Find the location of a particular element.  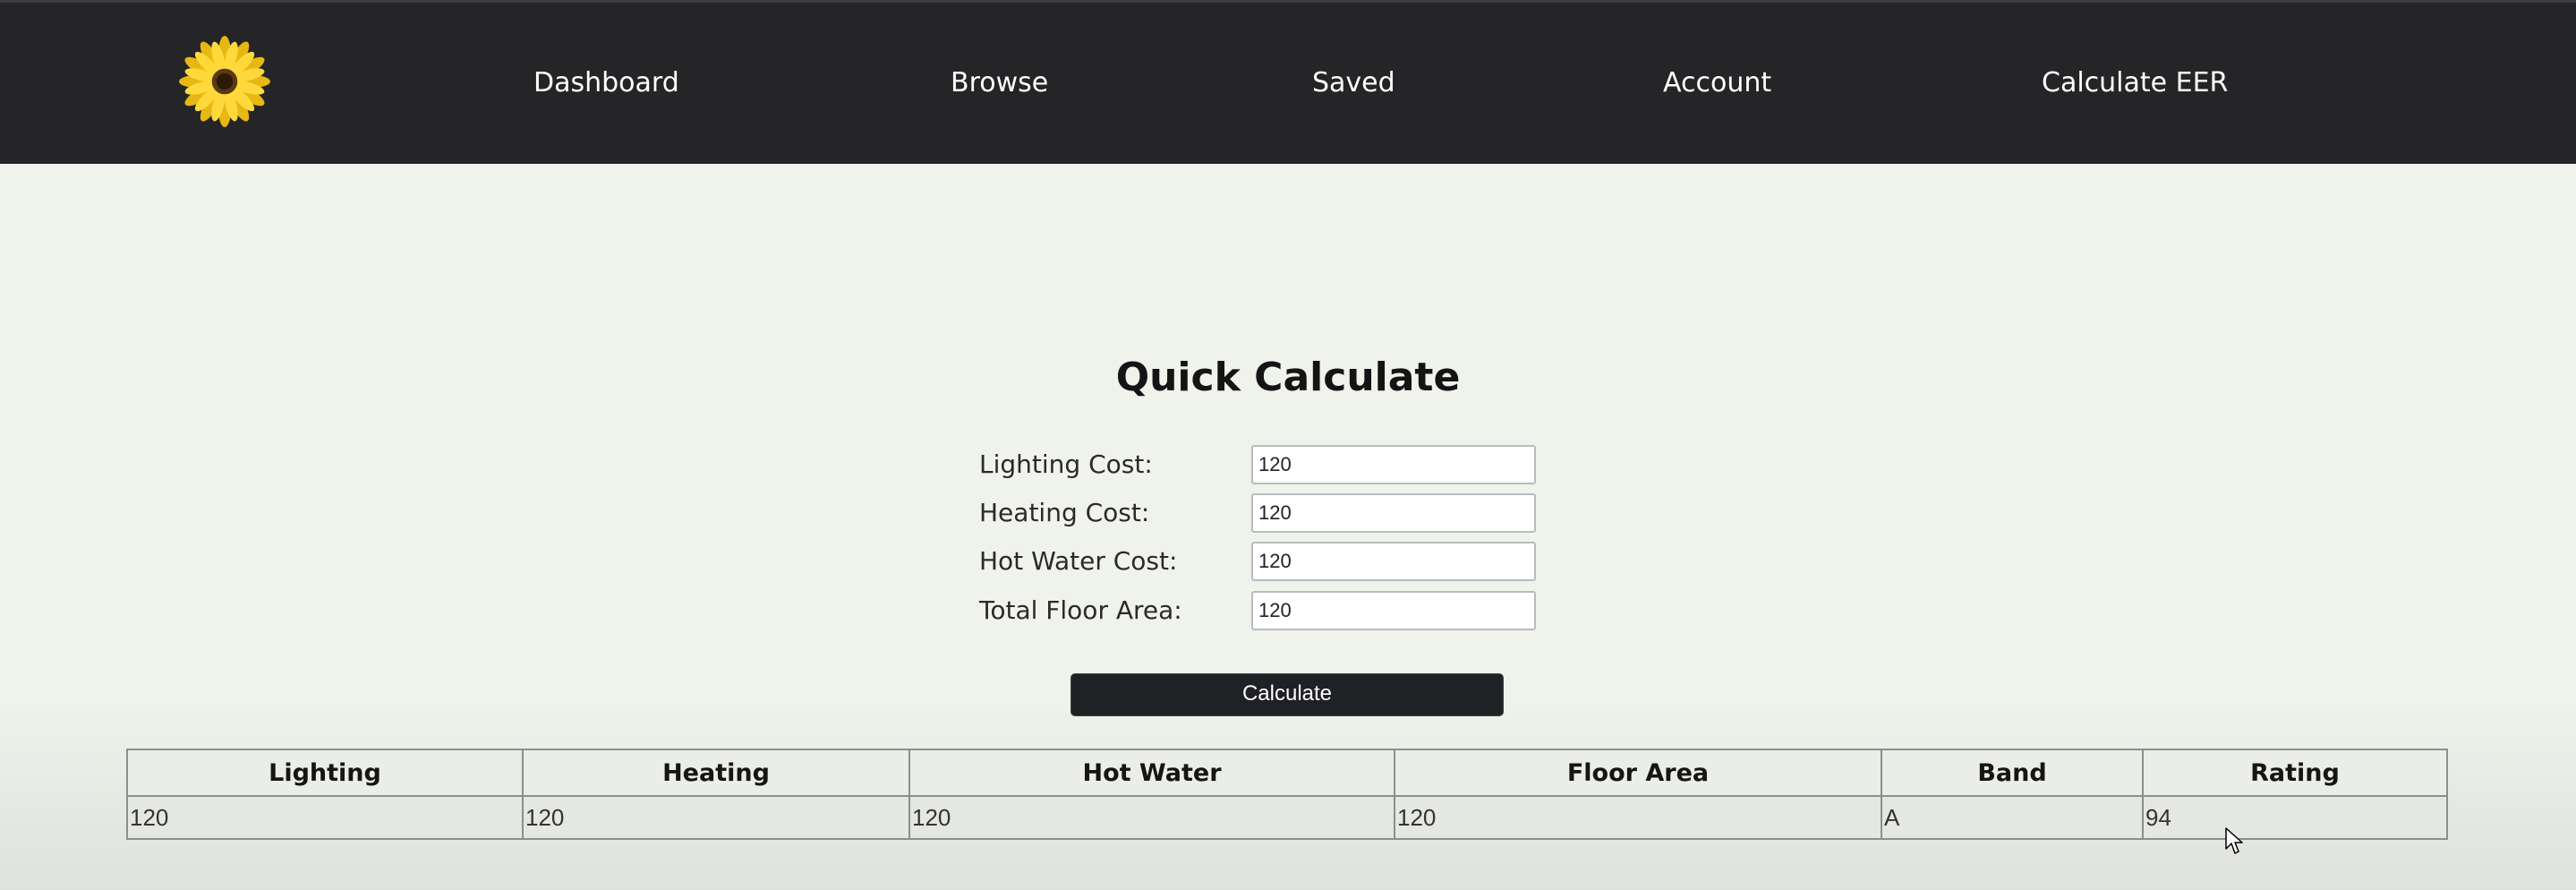

nav-calculate-eer: Calculate EER is located at coordinates (2135, 83).